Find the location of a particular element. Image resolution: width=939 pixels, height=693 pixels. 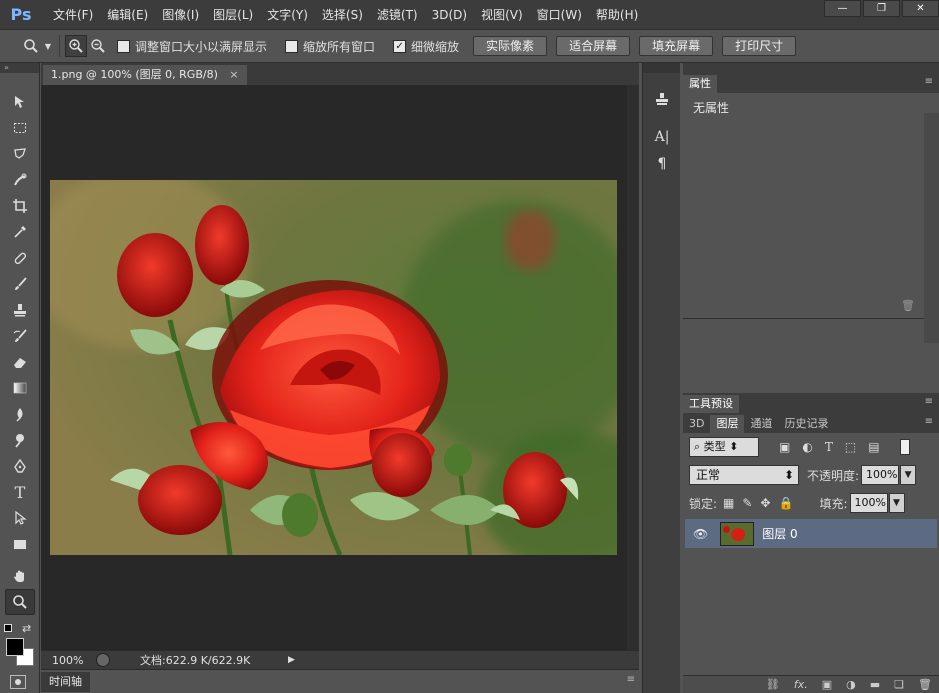

fill-input: 100% is located at coordinates (868, 503).